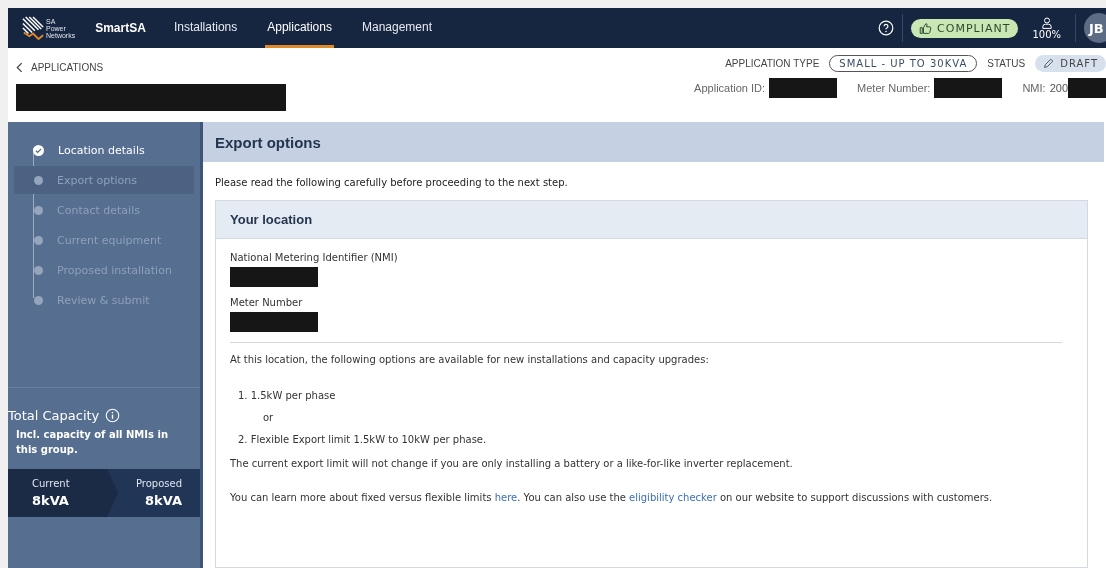  I want to click on status-badge: DRAFT, so click(1070, 63).